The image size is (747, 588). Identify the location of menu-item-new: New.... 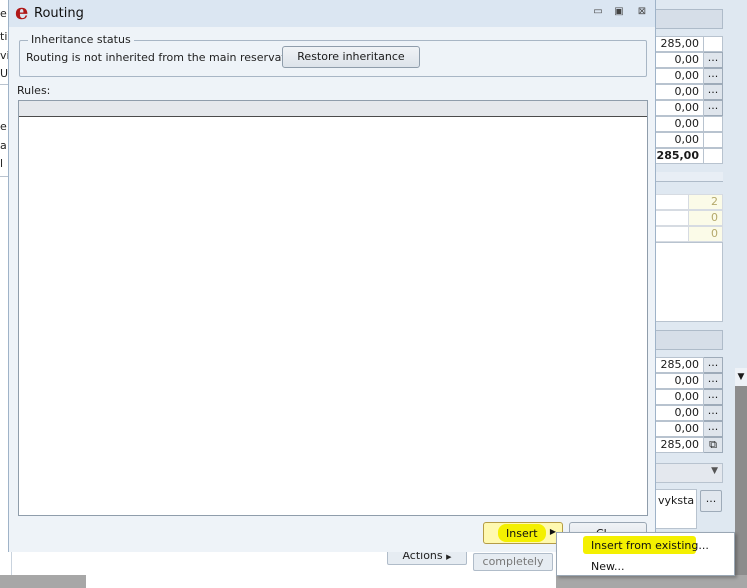
(645, 566).